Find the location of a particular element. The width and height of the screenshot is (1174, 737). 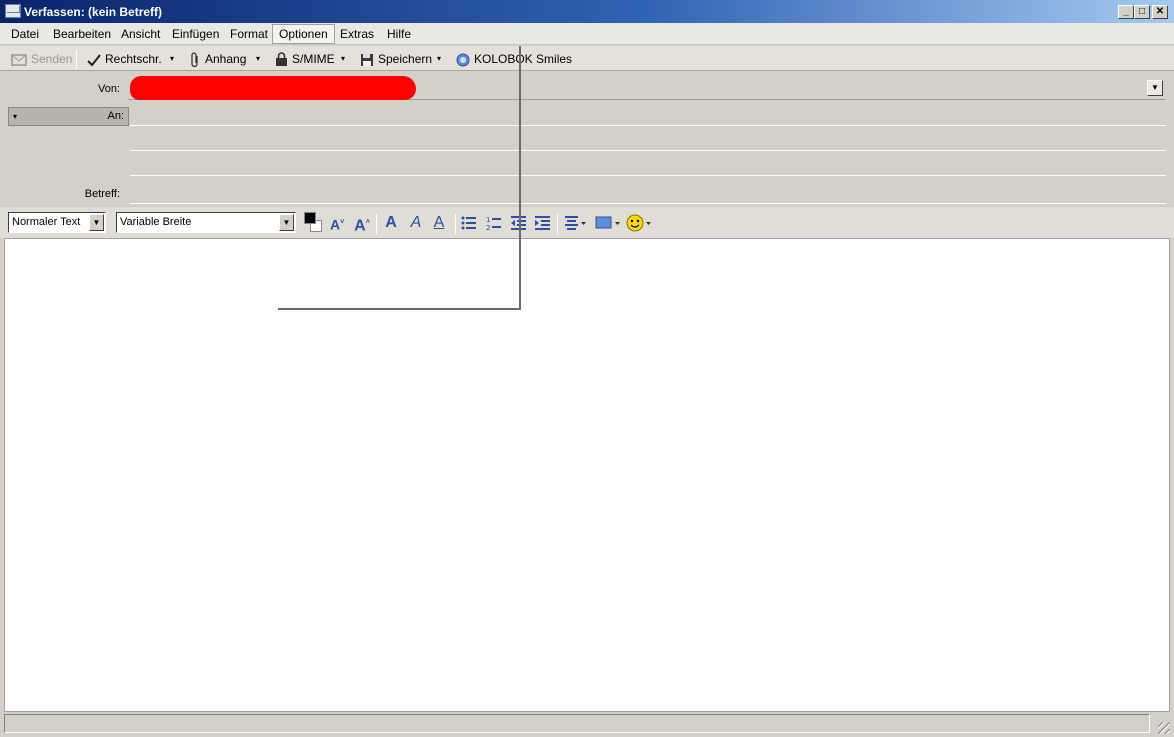

status-bar is located at coordinates (587, 724).